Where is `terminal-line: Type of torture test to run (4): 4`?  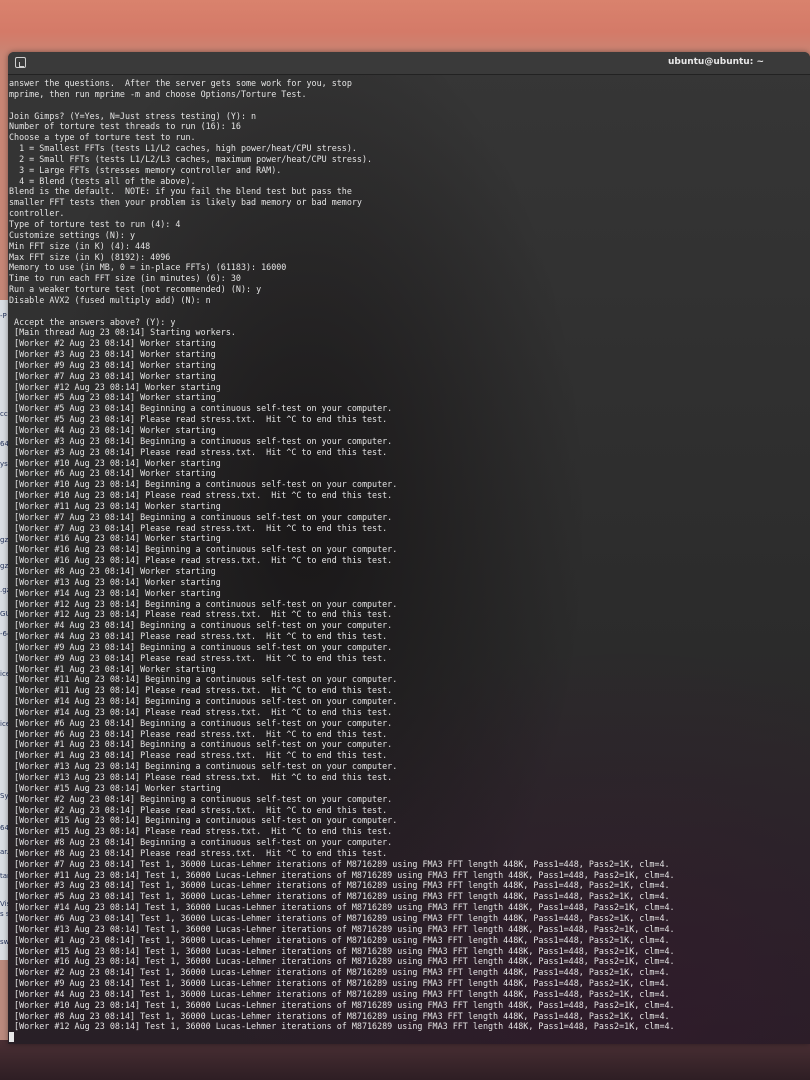
terminal-line: Type of torture test to run (4): 4 is located at coordinates (95, 223).